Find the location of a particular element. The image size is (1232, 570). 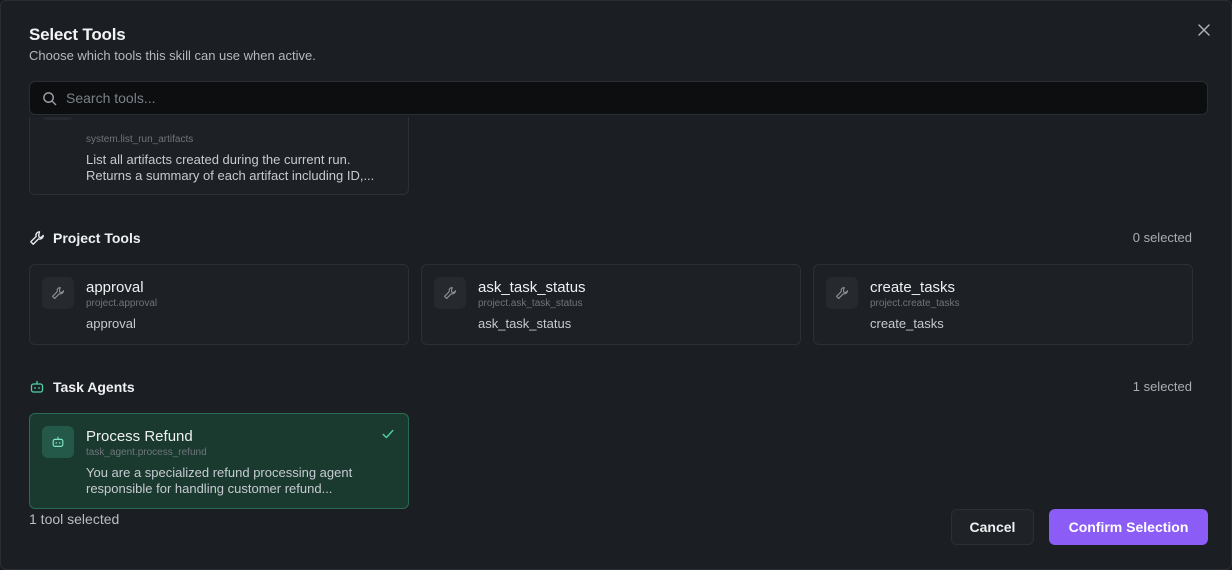

task-agents-count: 1 selected is located at coordinates (1162, 386).